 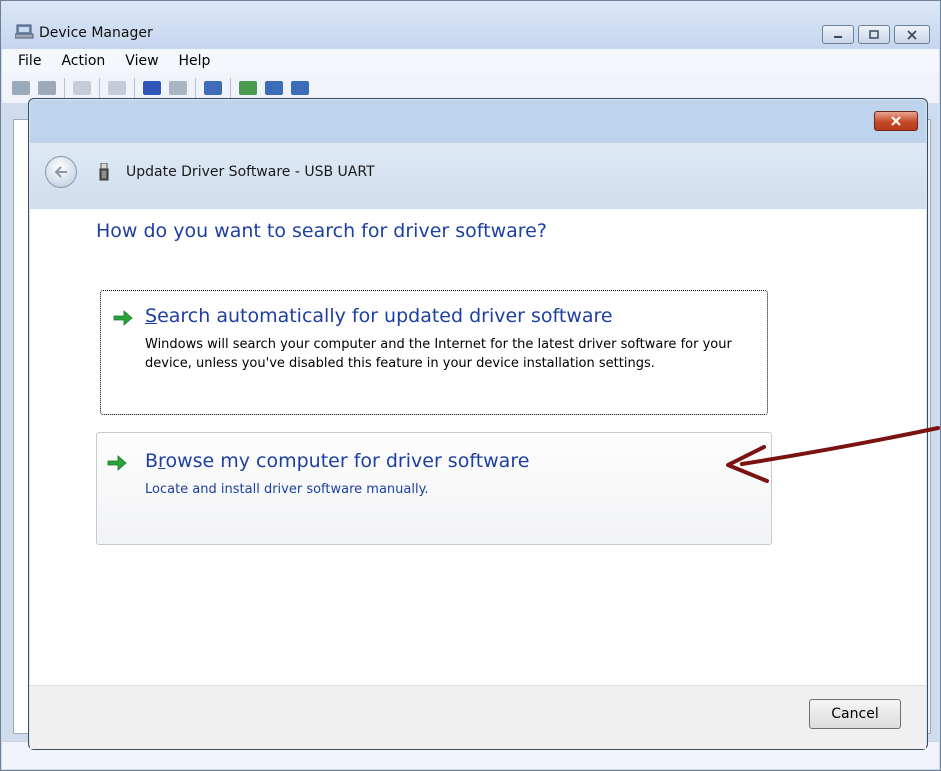 What do you see at coordinates (162, 461) in the screenshot?
I see `access-key-letter: r` at bounding box center [162, 461].